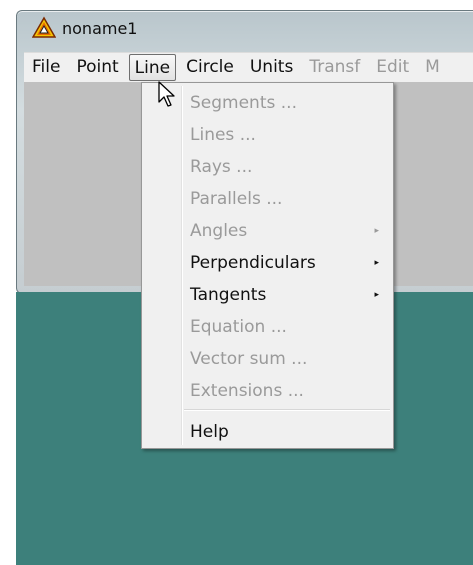 The width and height of the screenshot is (473, 565). Describe the element at coordinates (44, 27) in the screenshot. I see `triangle-app-icon` at that location.